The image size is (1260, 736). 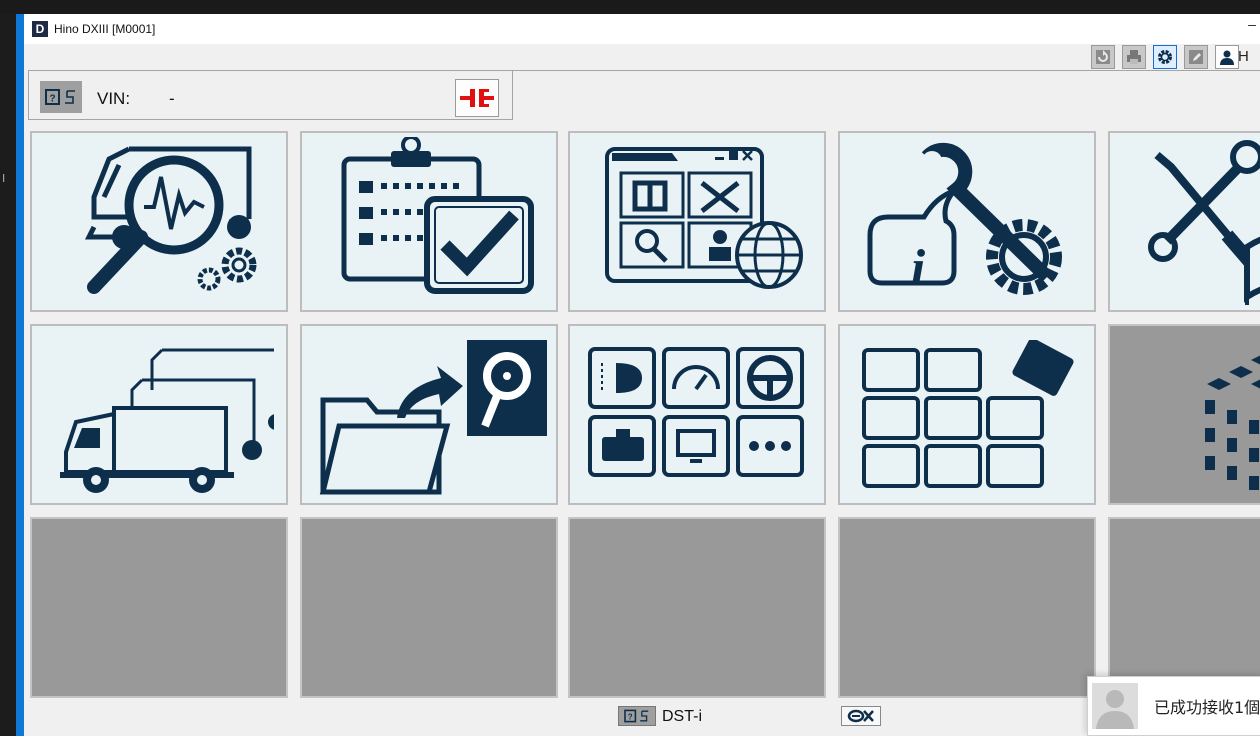 I want to click on wrench-screwdriver-book-icon, so click(x=1204, y=222).